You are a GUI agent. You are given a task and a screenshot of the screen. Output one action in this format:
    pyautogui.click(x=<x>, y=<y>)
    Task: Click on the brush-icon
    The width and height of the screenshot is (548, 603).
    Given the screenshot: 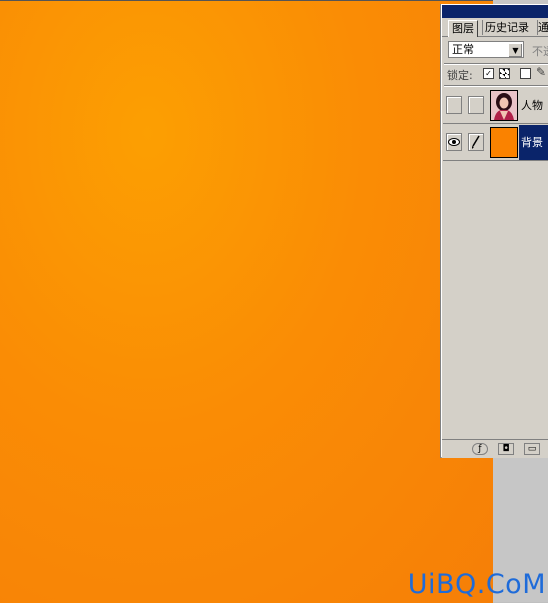 What is the action you would take?
    pyautogui.click(x=476, y=142)
    